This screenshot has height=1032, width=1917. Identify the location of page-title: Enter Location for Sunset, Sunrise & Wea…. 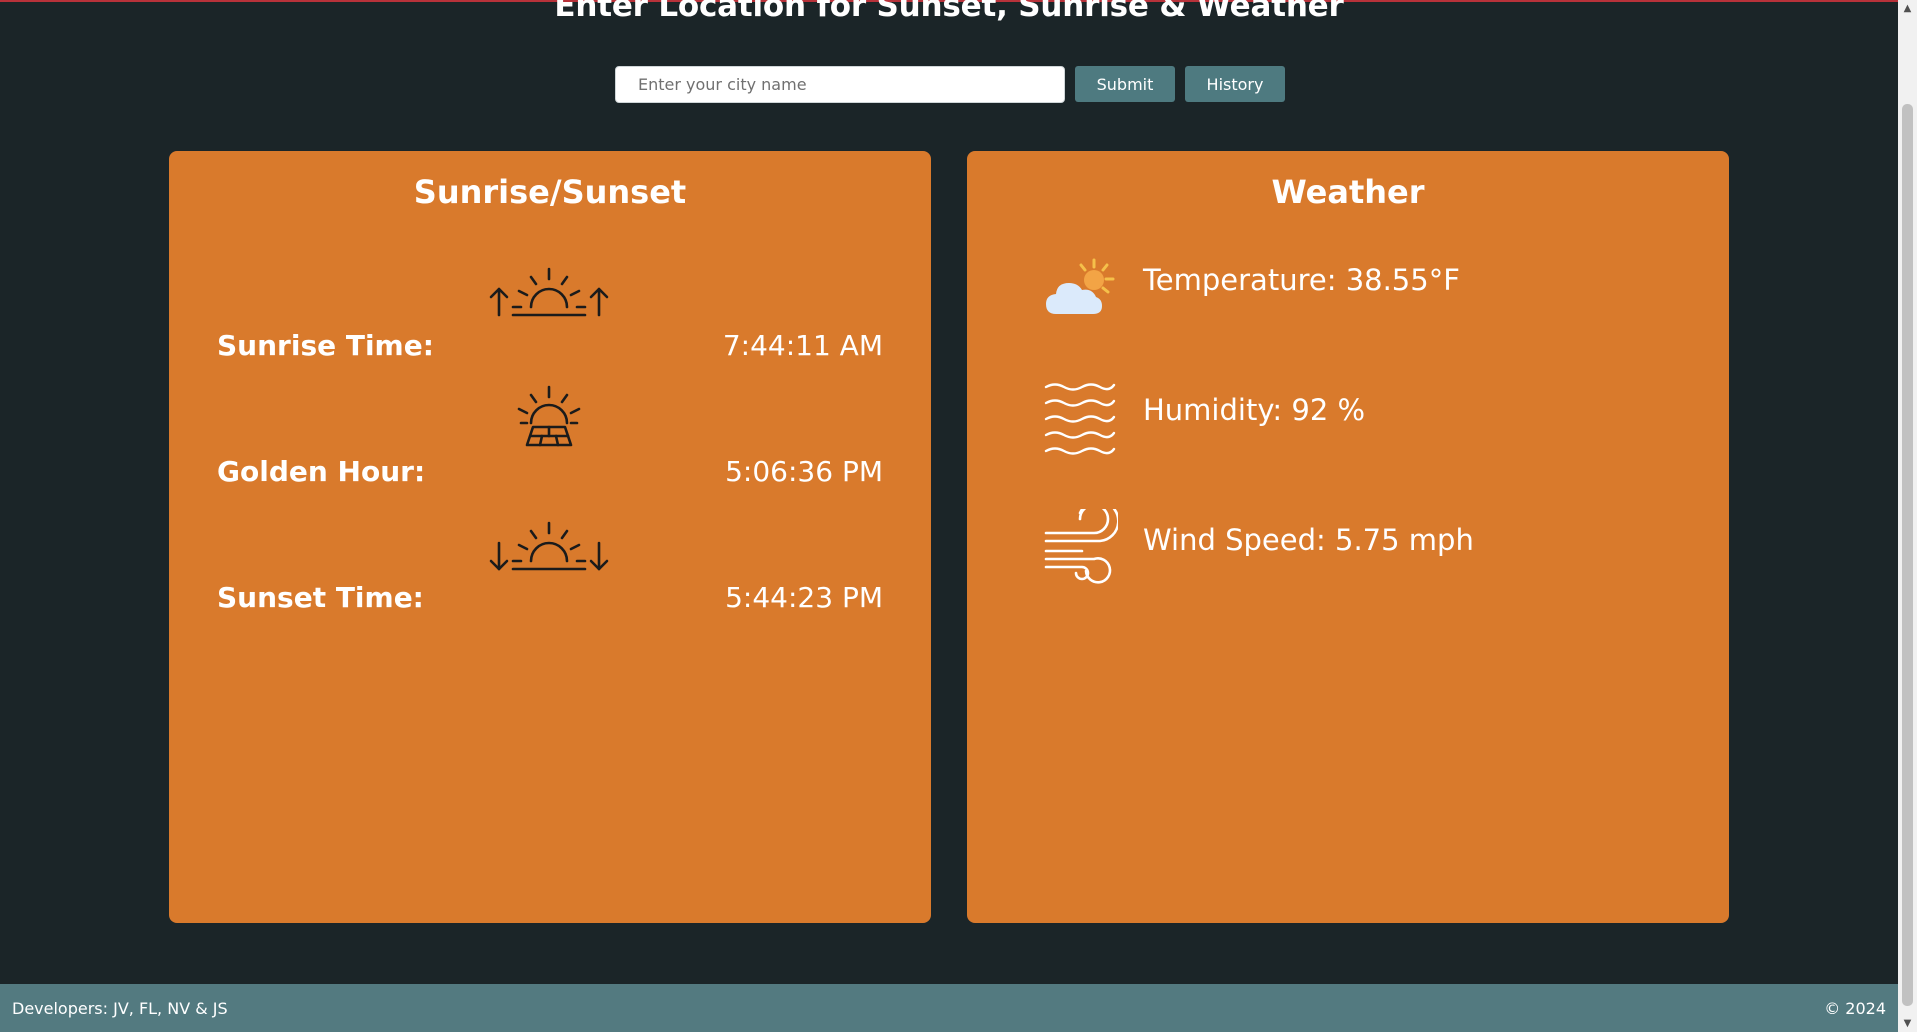
(949, 12).